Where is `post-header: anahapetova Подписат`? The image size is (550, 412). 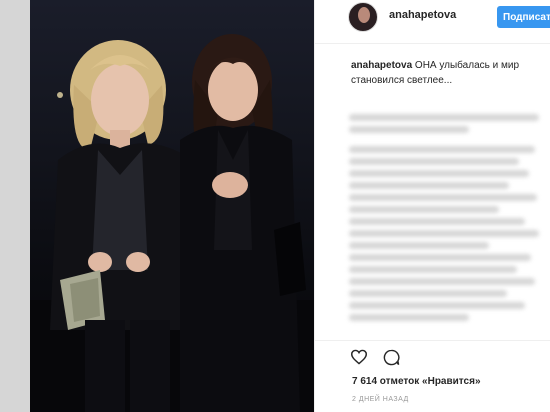
post-header: anahapetova Подписат is located at coordinates (432, 22).